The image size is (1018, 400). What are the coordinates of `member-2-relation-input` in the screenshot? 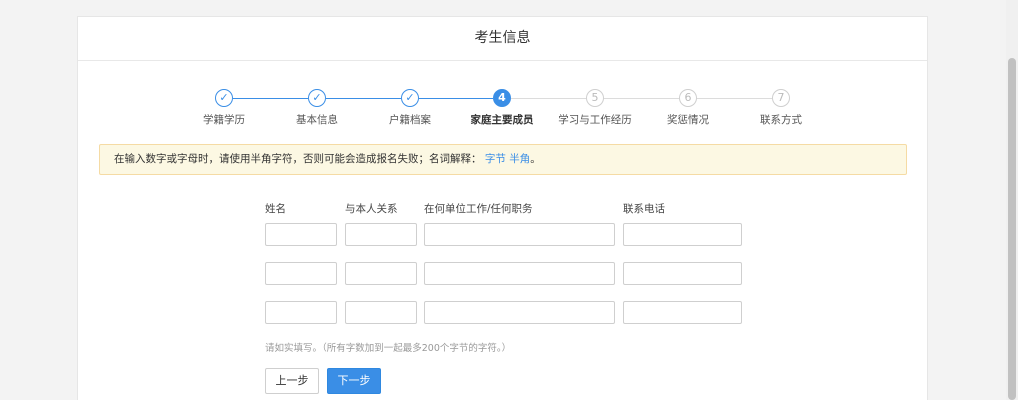 It's located at (381, 273).